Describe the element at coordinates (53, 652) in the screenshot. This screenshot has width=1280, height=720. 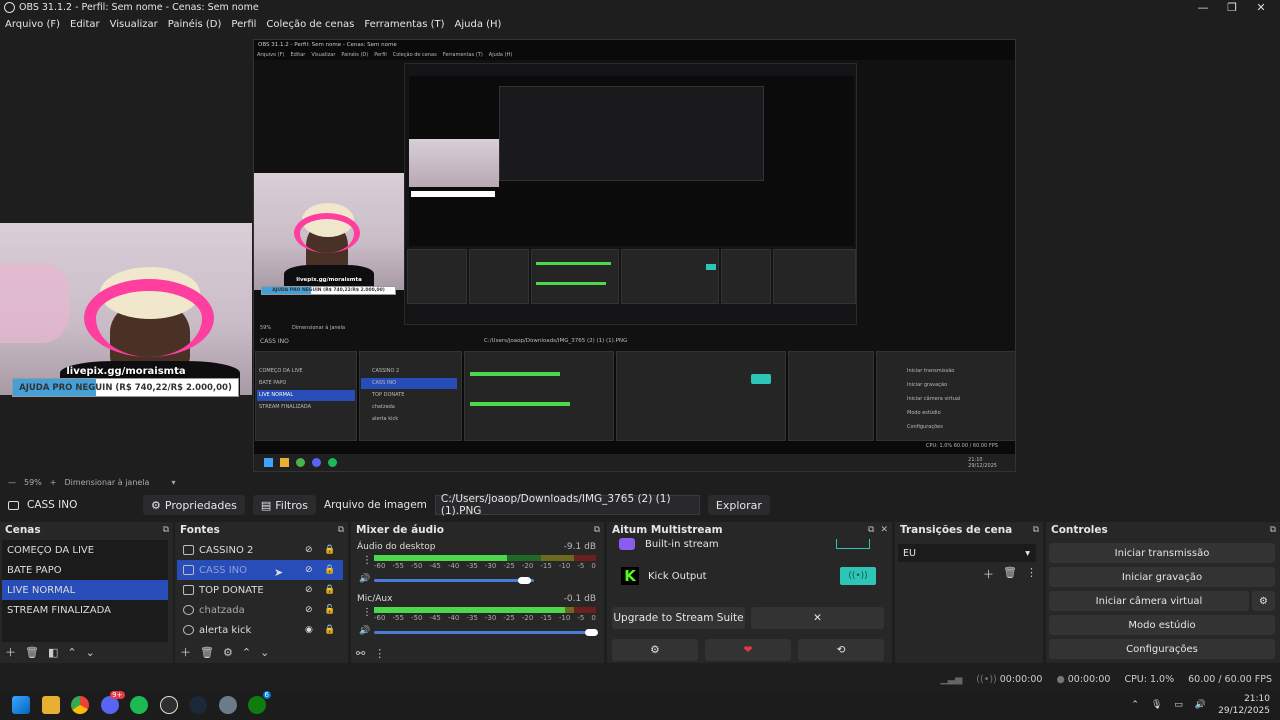
I see `filter-icon: ◧` at that location.